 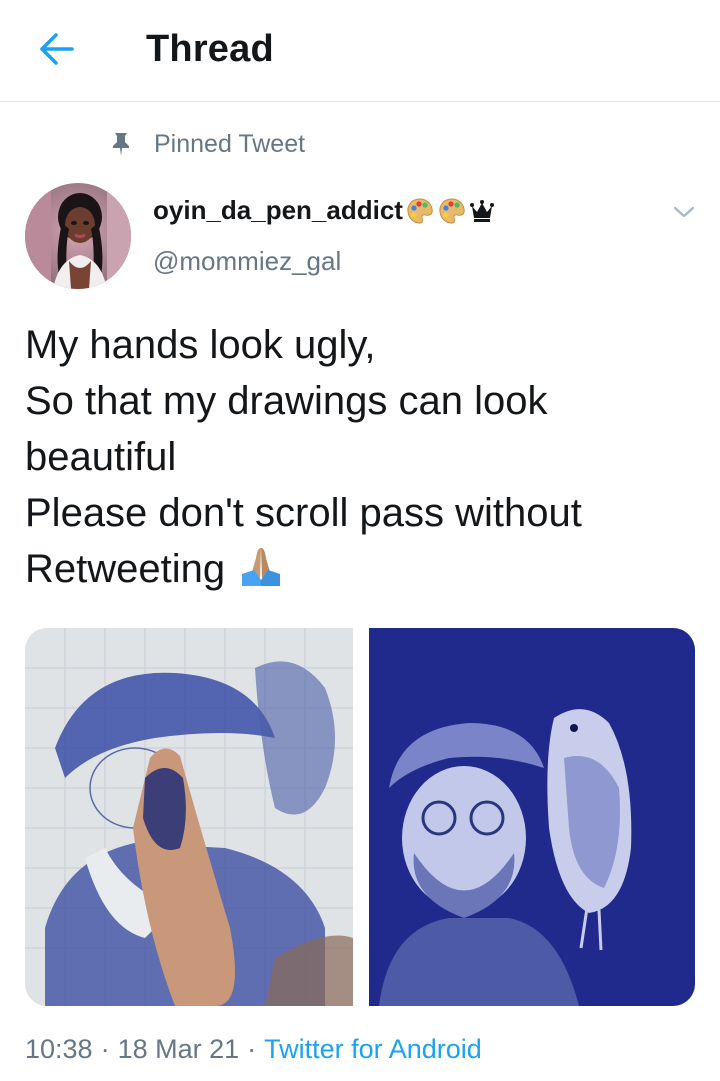 I want to click on pinned-tweet-indicator: Pinned Tweet, so click(x=207, y=144).